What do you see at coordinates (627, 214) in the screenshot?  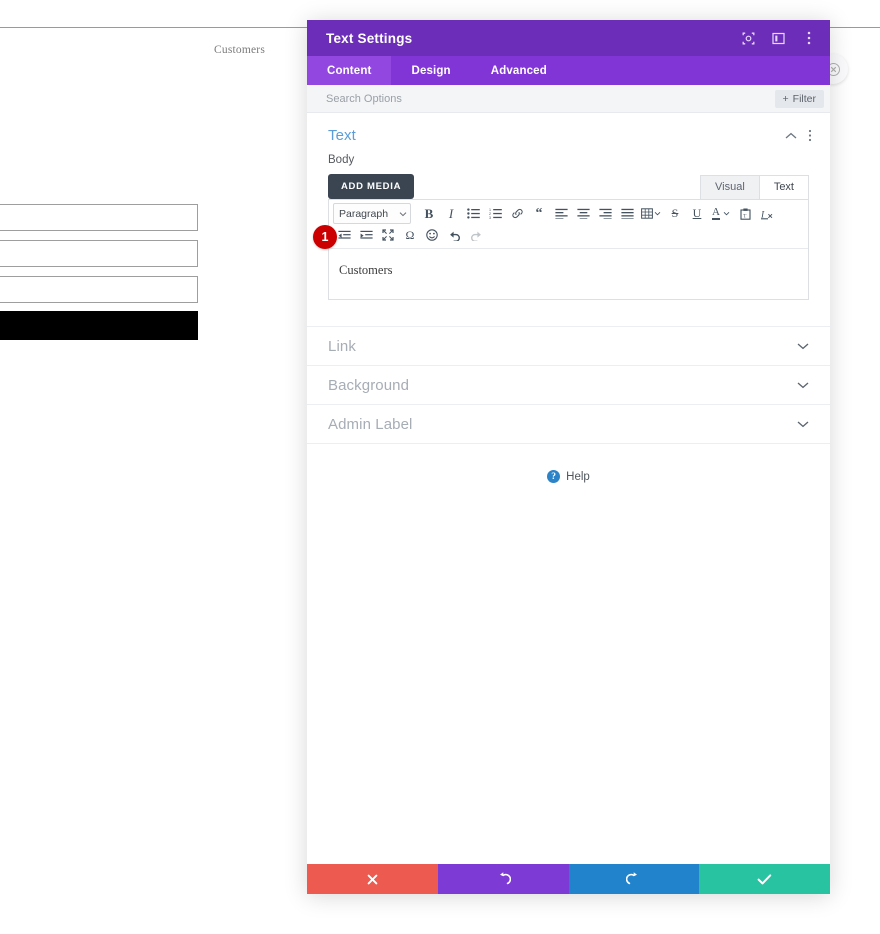 I see `align-justify-icon` at bounding box center [627, 214].